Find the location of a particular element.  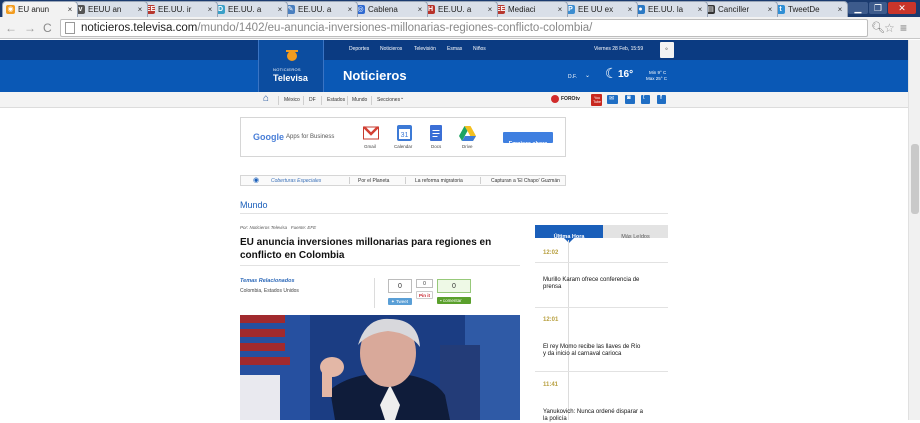

forotv-button: FOROtv is located at coordinates (567, 100).